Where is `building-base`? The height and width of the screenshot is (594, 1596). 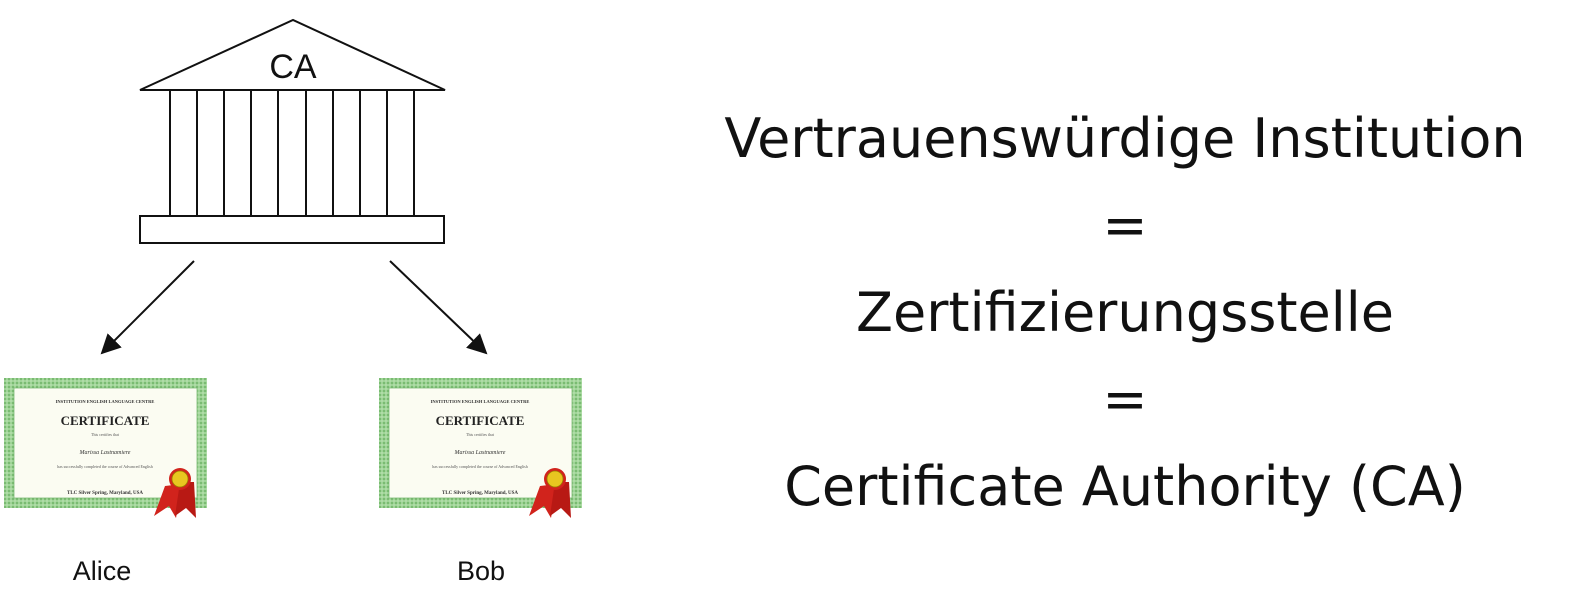
building-base is located at coordinates (292, 229).